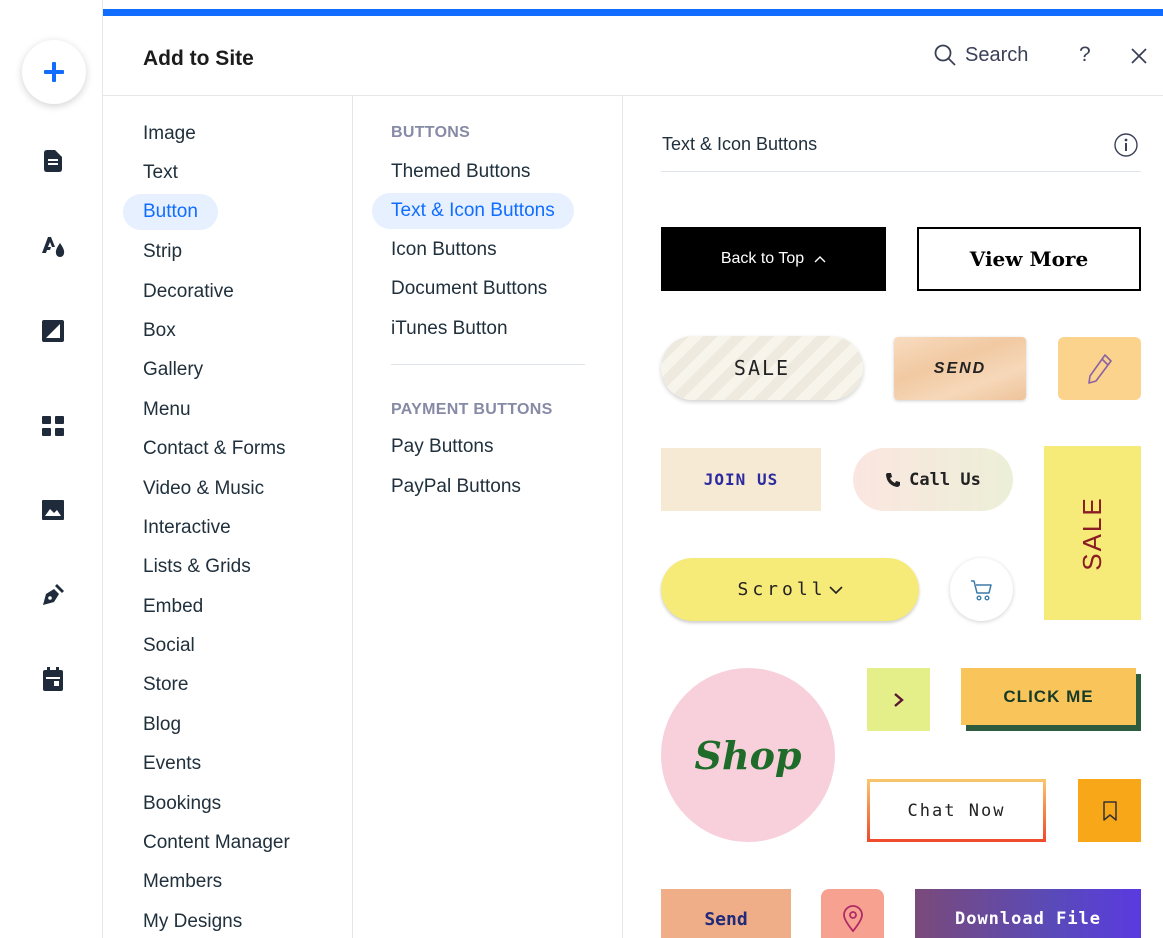 The height and width of the screenshot is (938, 1163). I want to click on scroll-button-preset: Scroll, so click(790, 589).